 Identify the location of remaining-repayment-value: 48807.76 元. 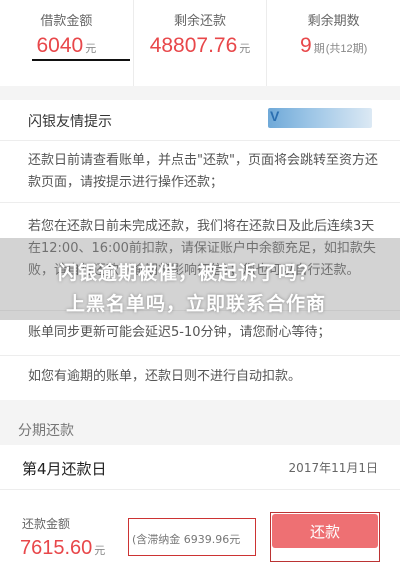
(200, 46).